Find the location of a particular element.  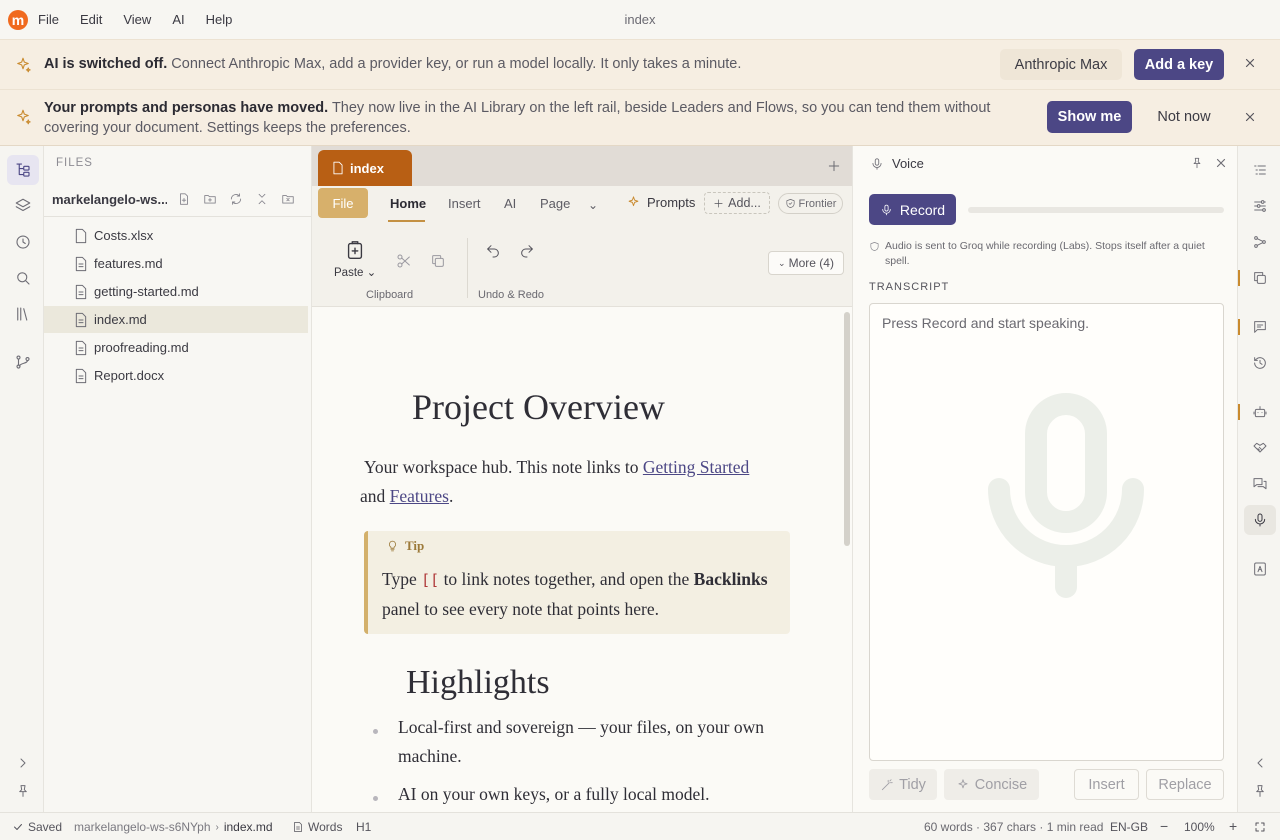

menu-edit: Edit is located at coordinates (91, 19).